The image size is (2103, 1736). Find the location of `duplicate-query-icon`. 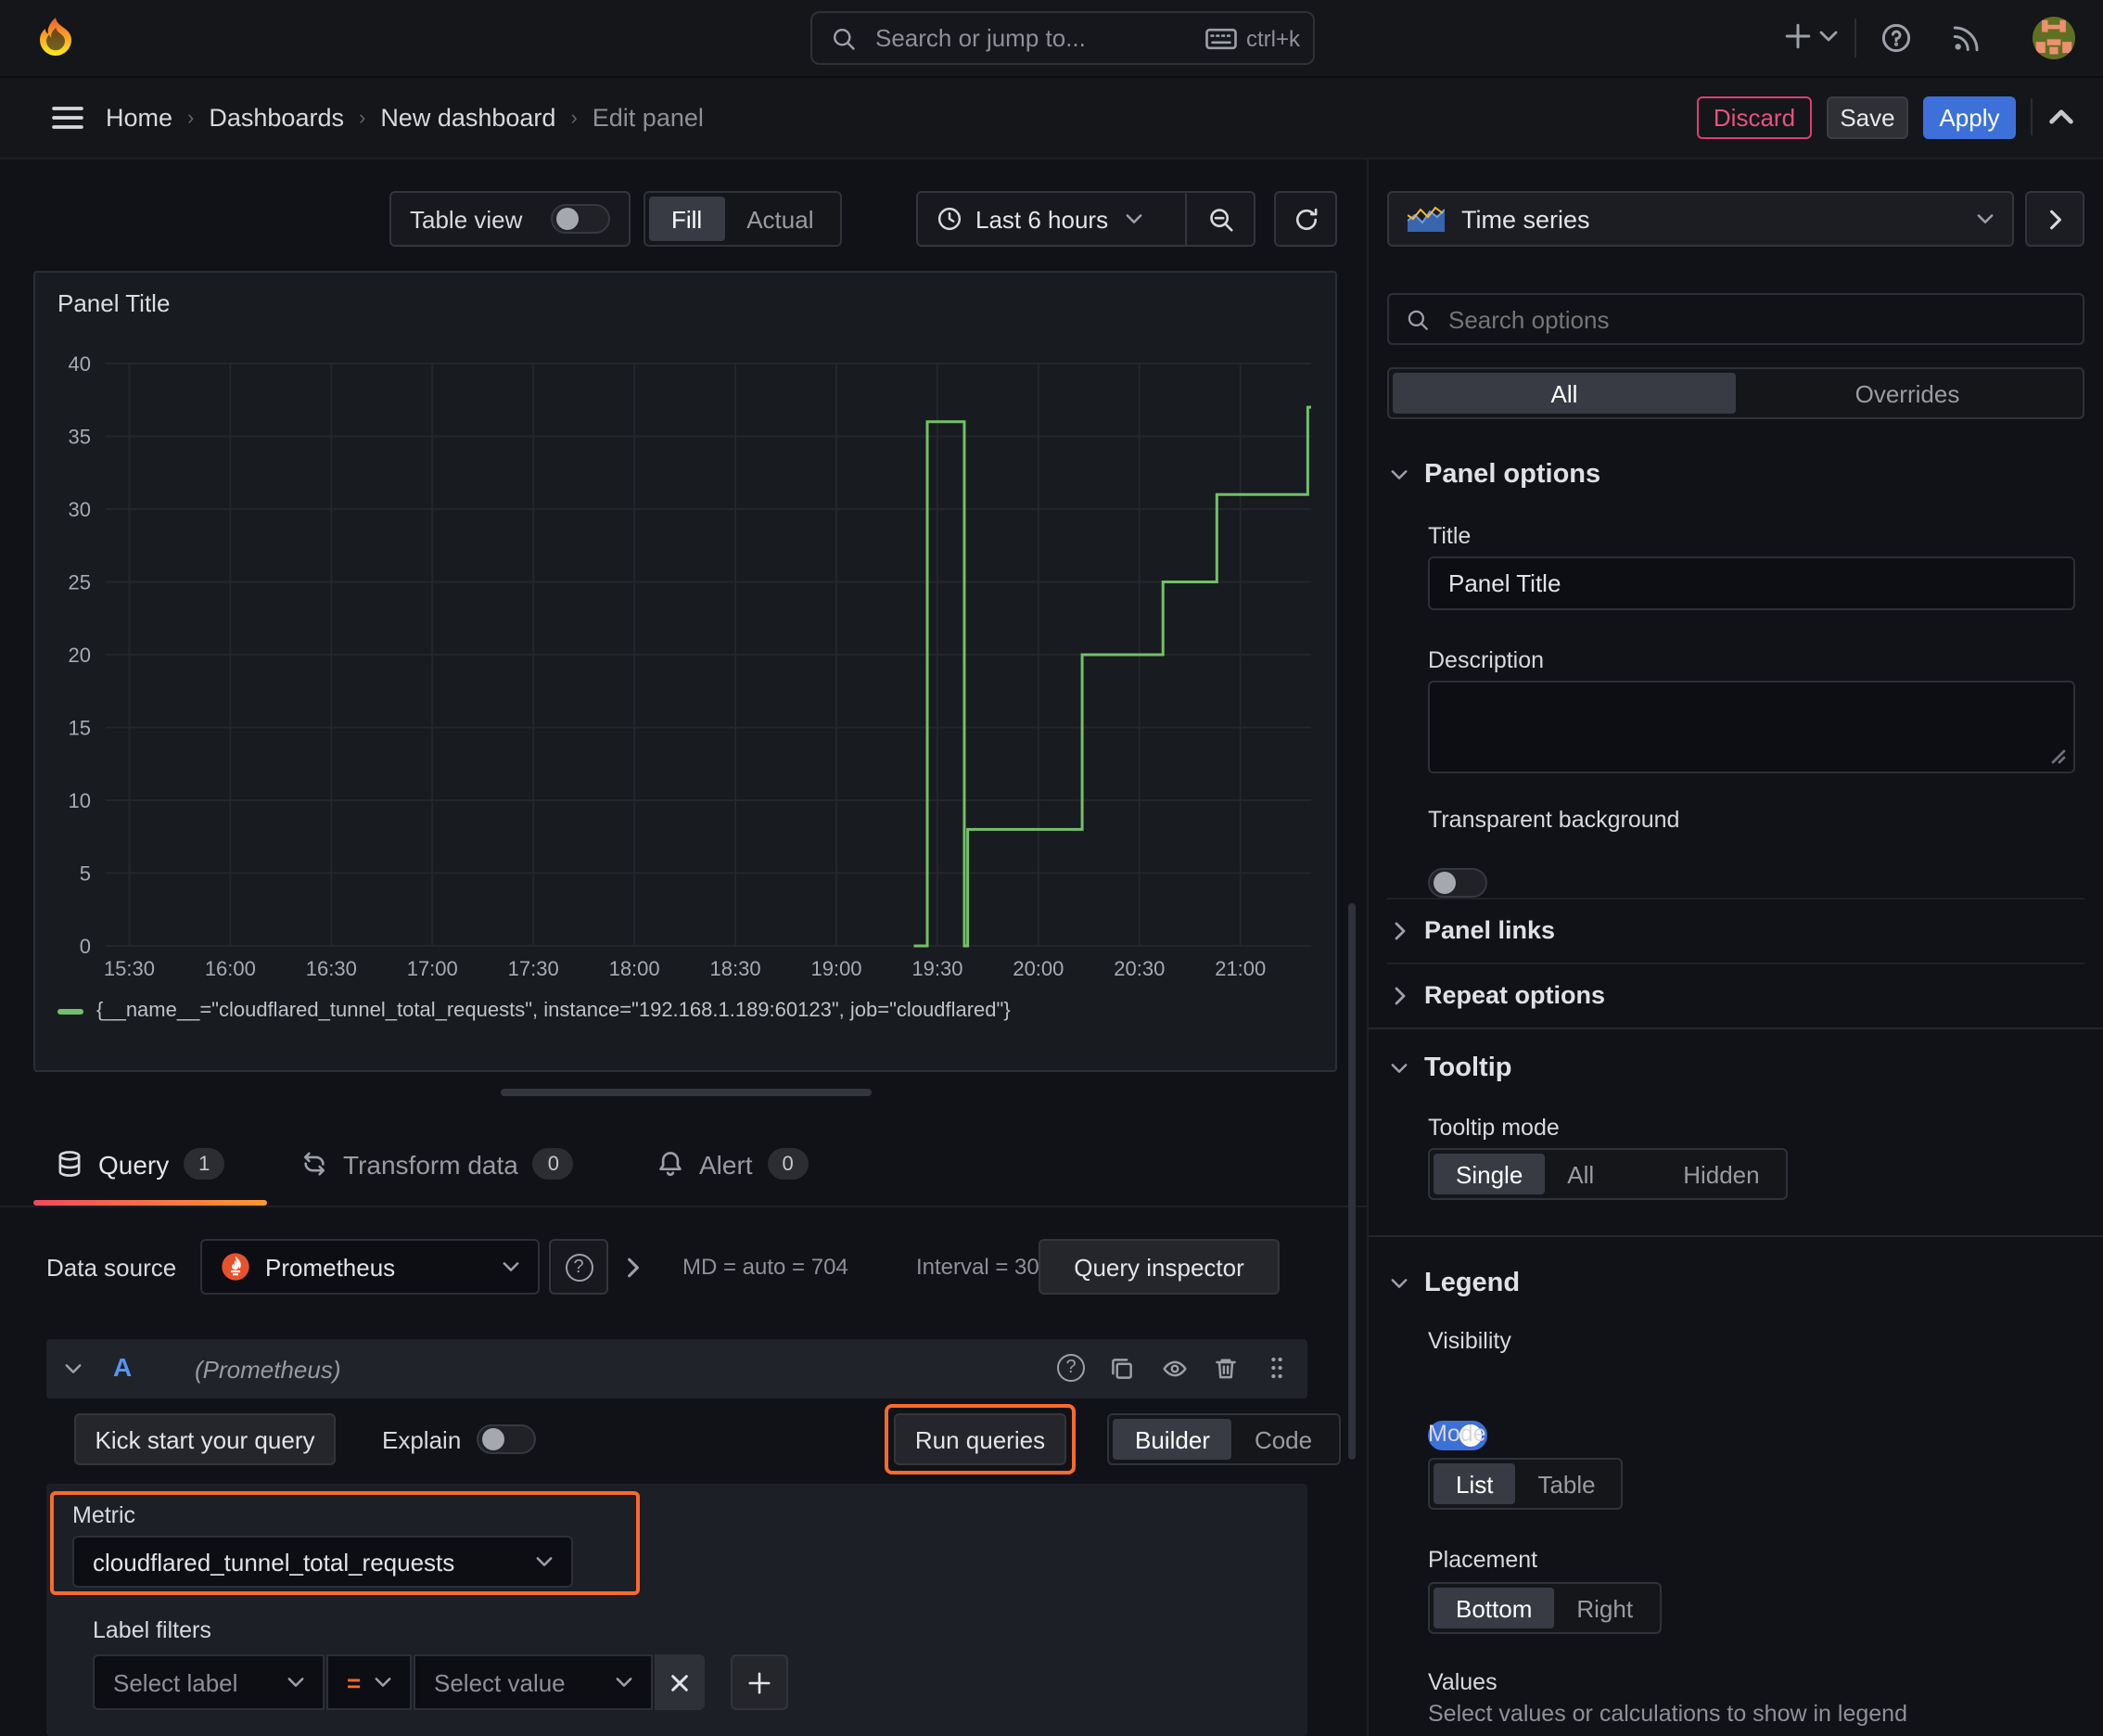

duplicate-query-icon is located at coordinates (1122, 1369).